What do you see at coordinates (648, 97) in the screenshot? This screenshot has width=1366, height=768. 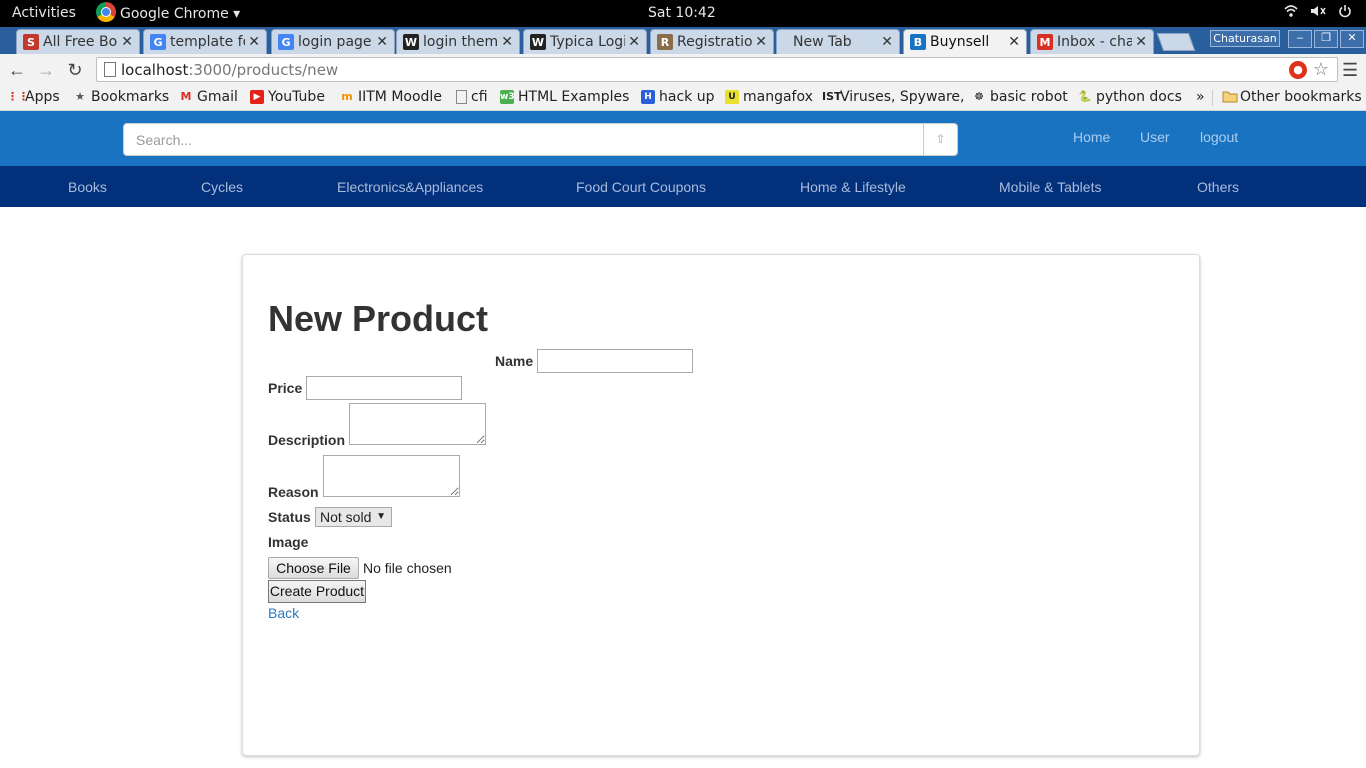 I see `hack-icon: H` at bounding box center [648, 97].